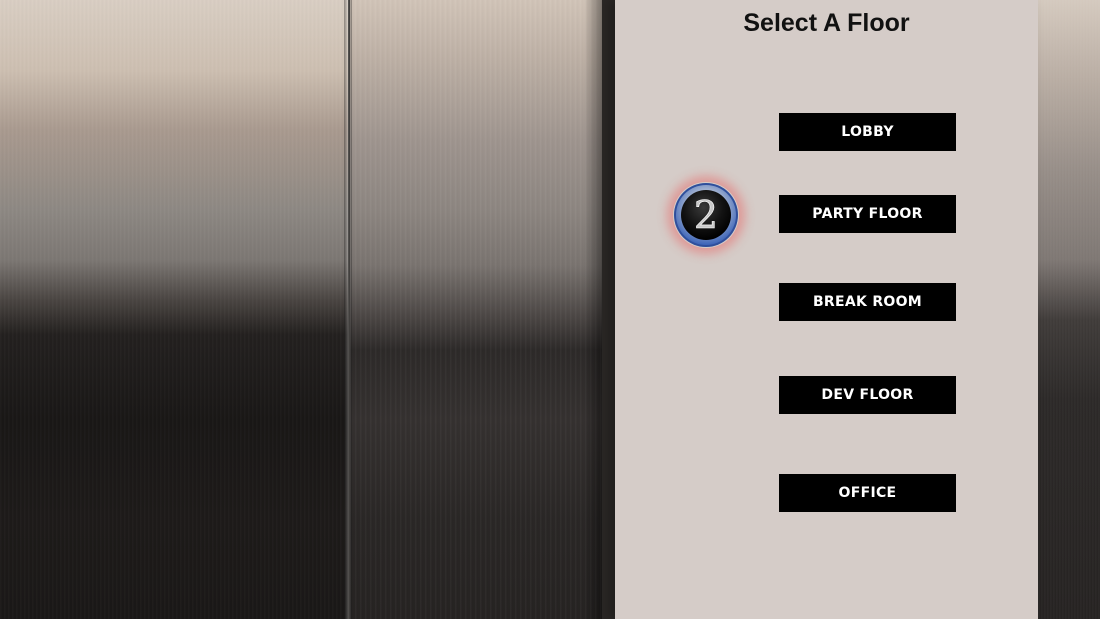 Image resolution: width=1100 pixels, height=619 pixels. I want to click on floor-button-office: OFFICE, so click(867, 493).